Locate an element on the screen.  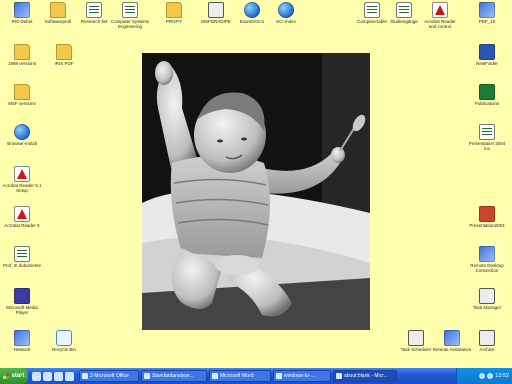
desktop-icon-label: IRIS PDF is located at coordinates (64, 63).